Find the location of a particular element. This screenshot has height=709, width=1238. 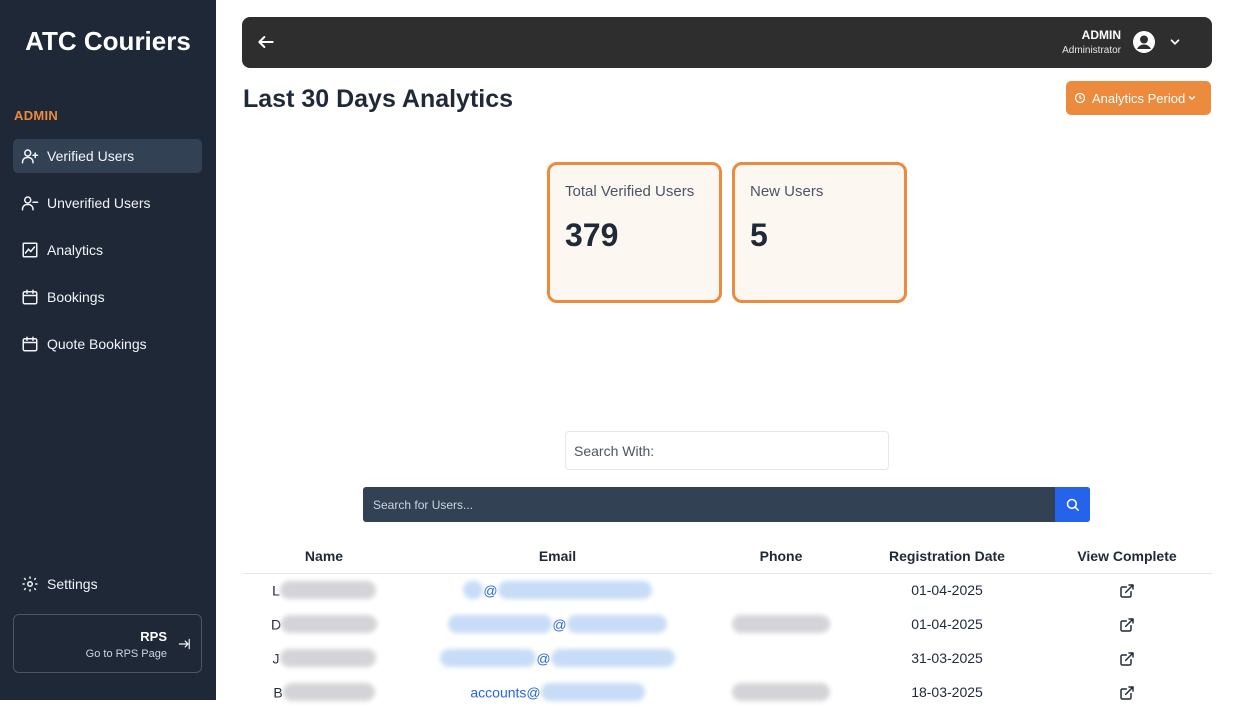

search-icon is located at coordinates (1072, 504).